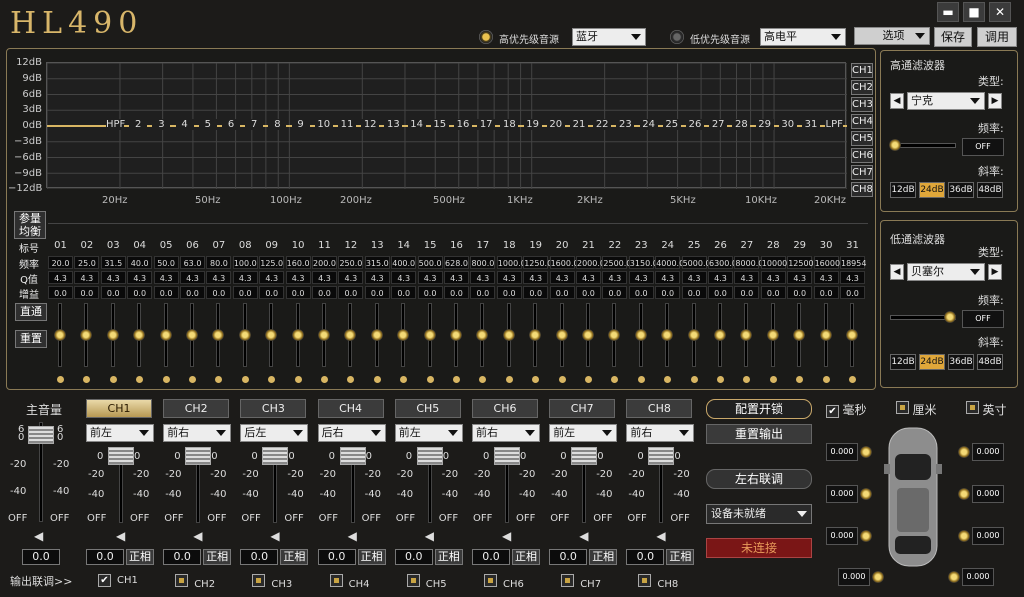 Image resolution: width=1024 pixels, height=597 pixels. I want to click on band-marker: 27, so click(718, 124).